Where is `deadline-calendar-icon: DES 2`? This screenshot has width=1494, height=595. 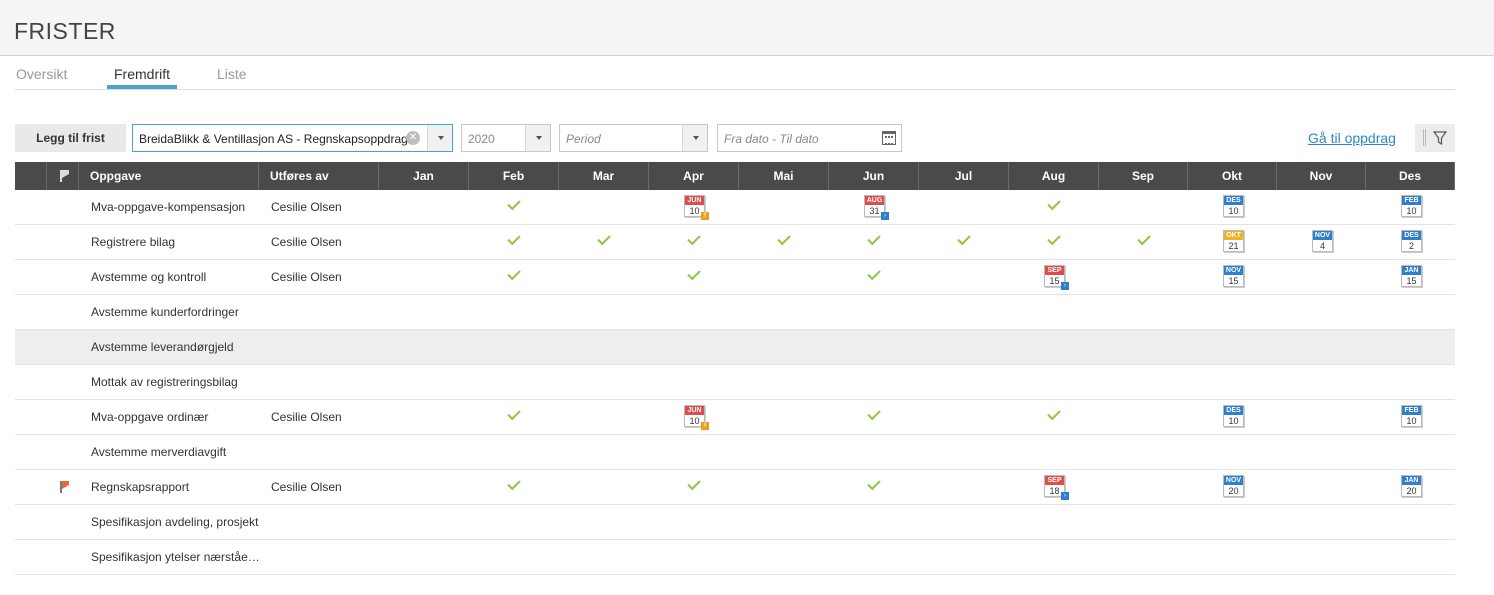
deadline-calendar-icon: DES 2 is located at coordinates (1411, 241).